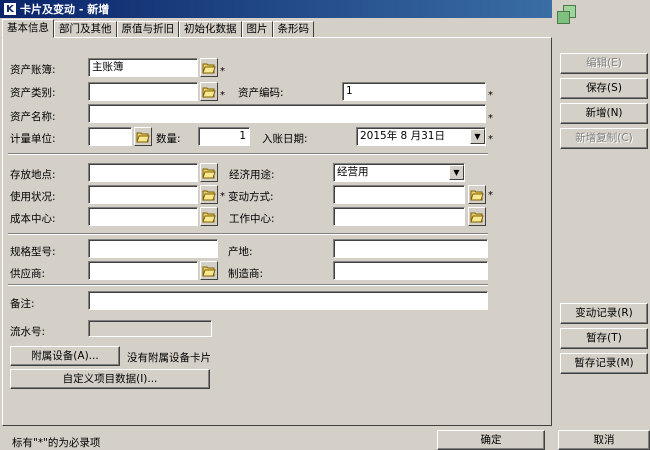 The height and width of the screenshot is (450, 650). I want to click on asset-category-browse-button, so click(209, 91).